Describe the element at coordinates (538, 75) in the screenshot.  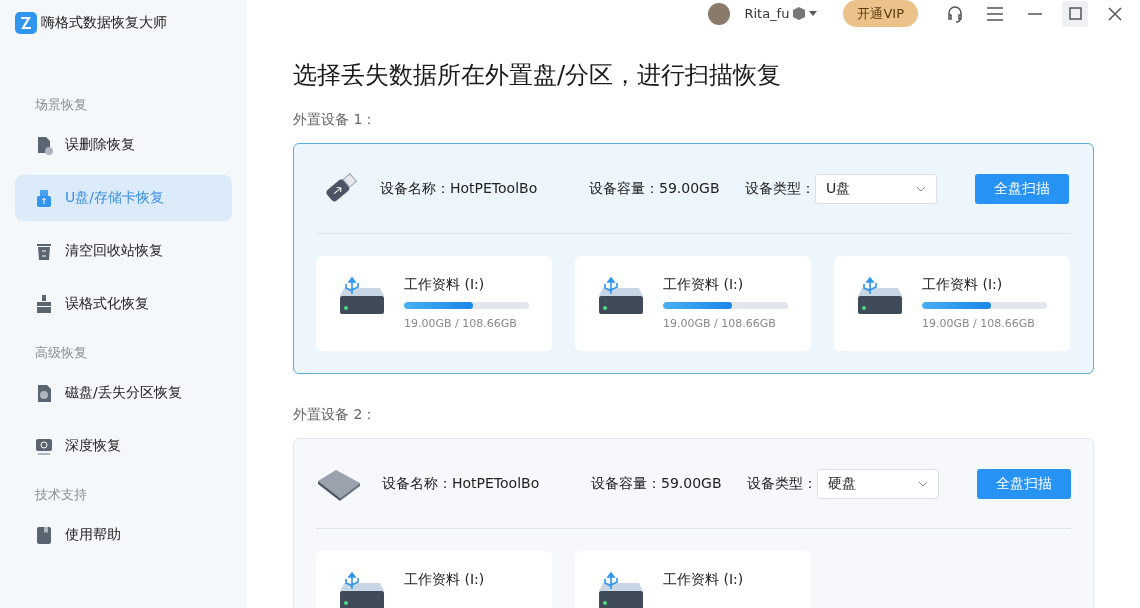
I see `page-title: 选择丢失数据所在外置盘/分区，进行扫描恢复` at that location.